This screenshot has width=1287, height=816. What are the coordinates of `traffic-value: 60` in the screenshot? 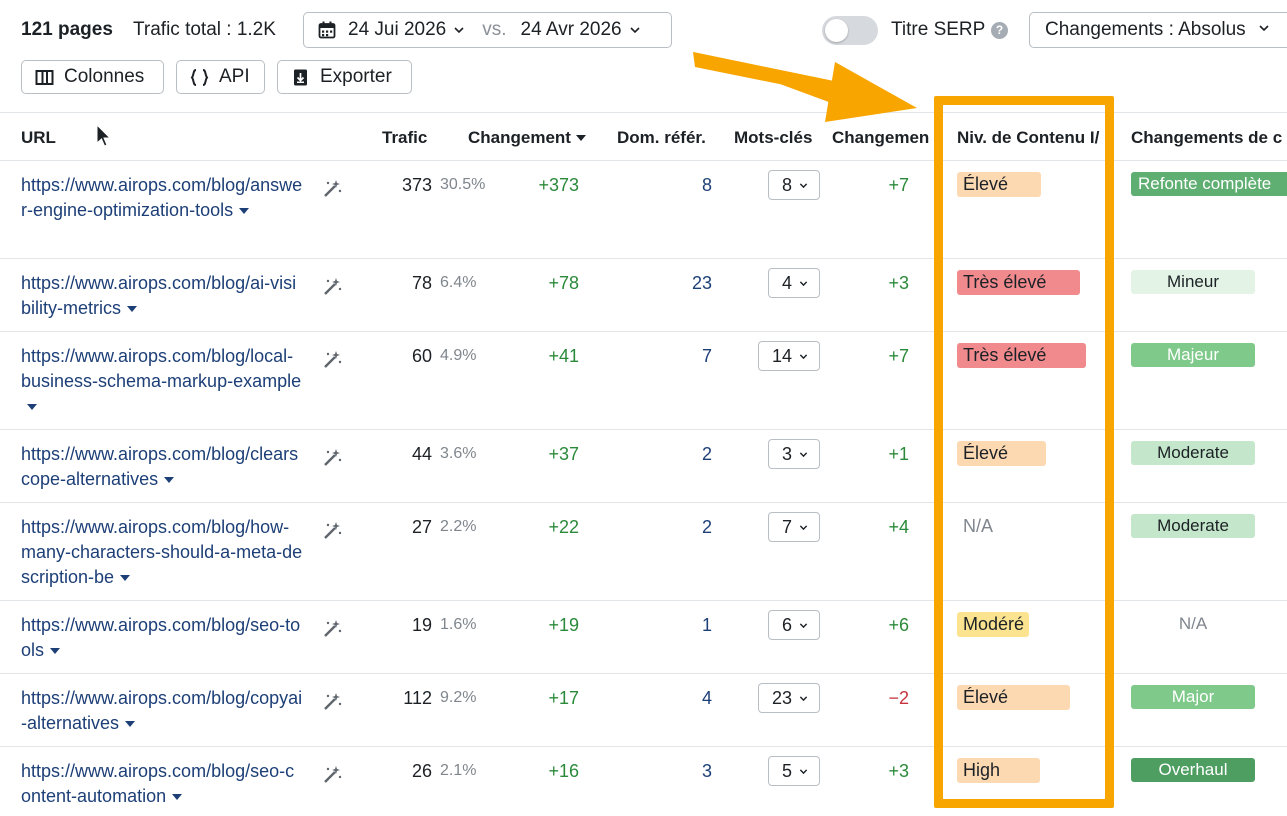 It's located at (421, 356).